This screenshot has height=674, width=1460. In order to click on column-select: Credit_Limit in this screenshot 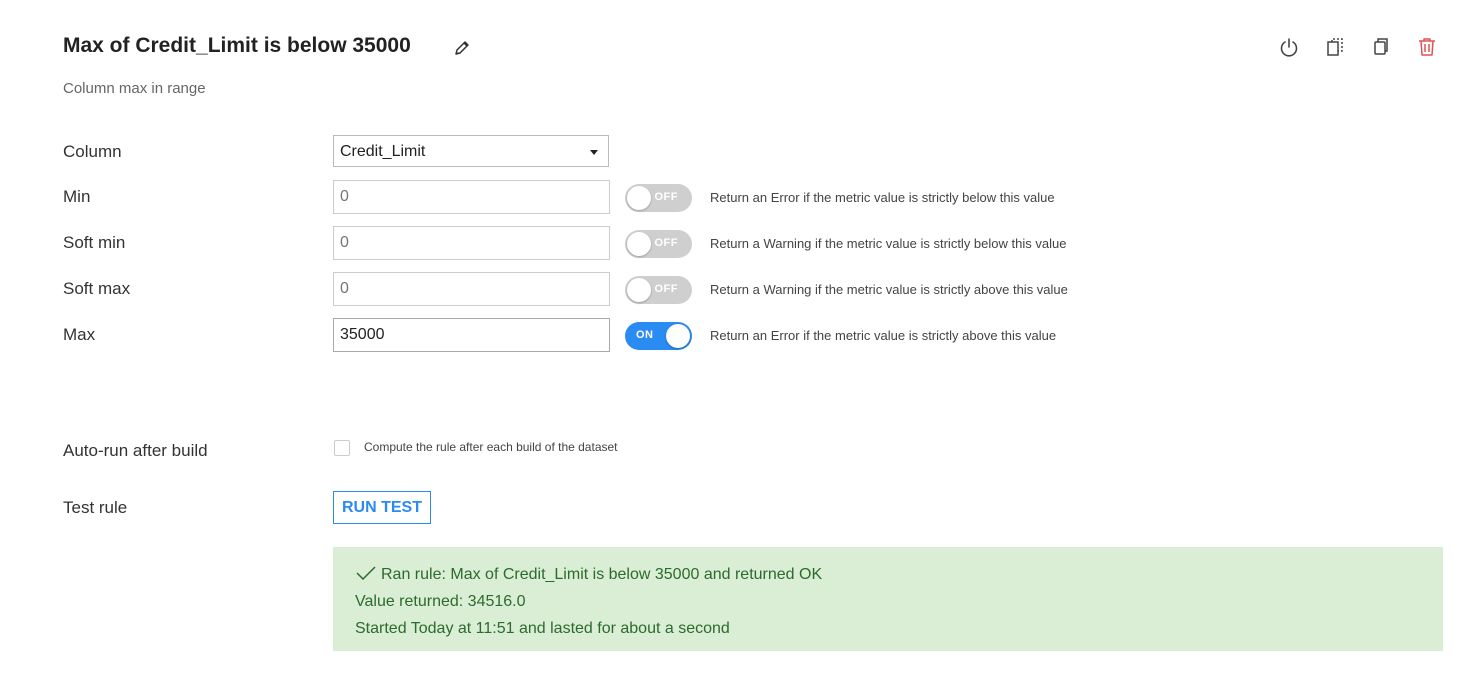, I will do `click(471, 151)`.